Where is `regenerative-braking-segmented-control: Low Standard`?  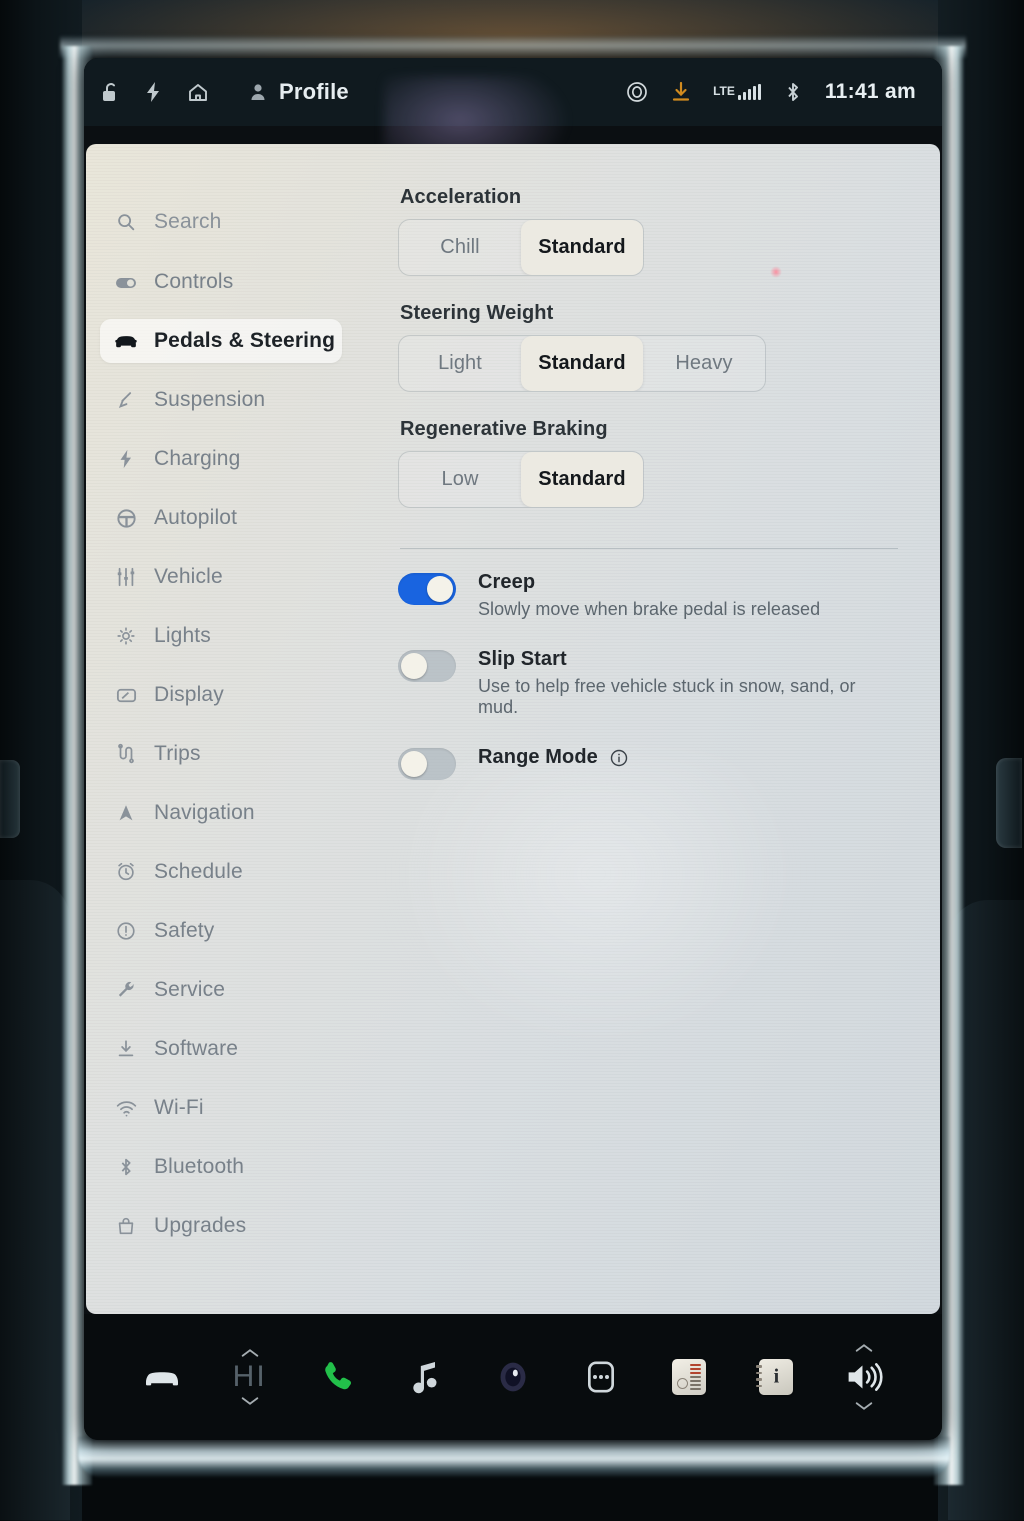
regenerative-braking-segmented-control: Low Standard is located at coordinates (521, 479).